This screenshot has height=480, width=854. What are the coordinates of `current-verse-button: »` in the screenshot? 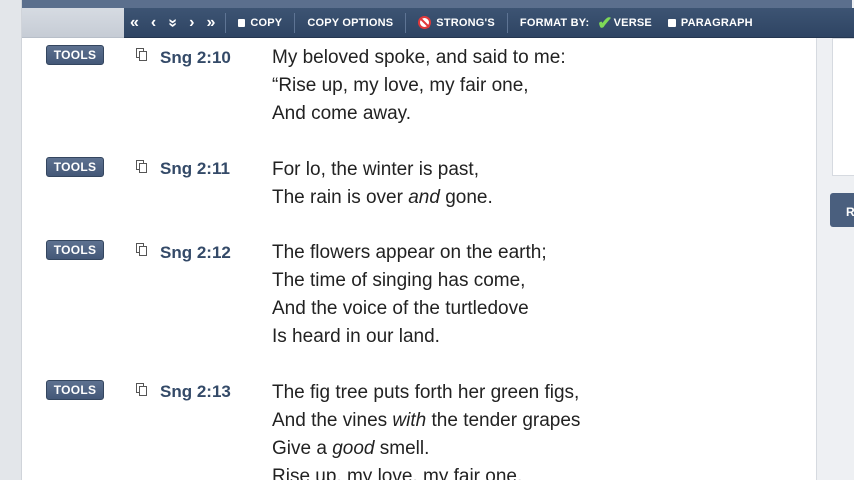 It's located at (173, 22).